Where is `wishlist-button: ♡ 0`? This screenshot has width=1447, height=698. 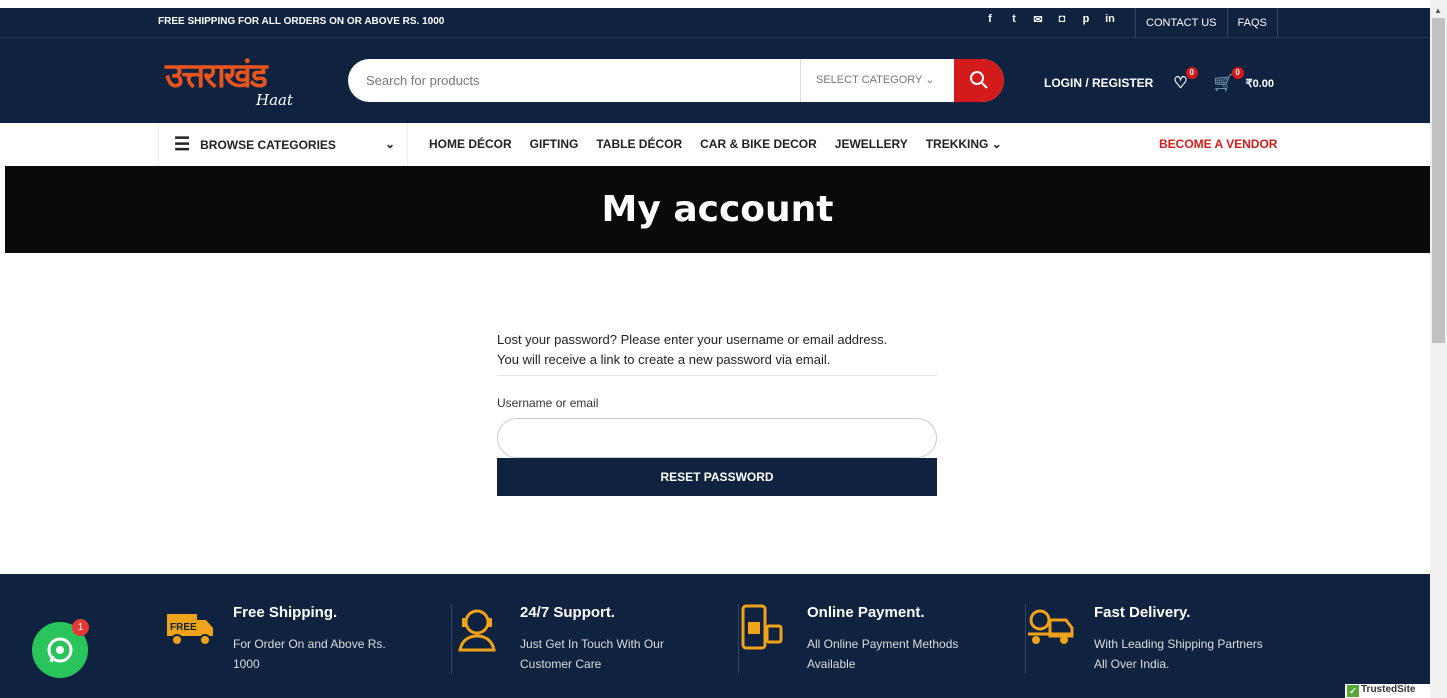 wishlist-button: ♡ 0 is located at coordinates (1185, 80).